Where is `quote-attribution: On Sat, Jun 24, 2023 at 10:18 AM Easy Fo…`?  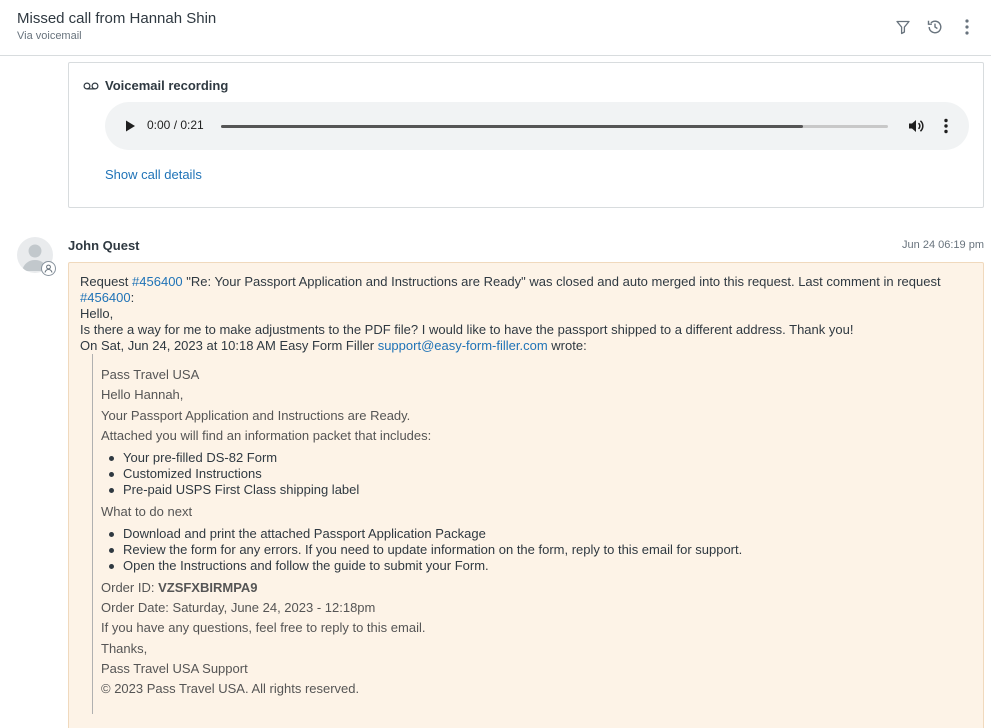 quote-attribution: On Sat, Jun 24, 2023 at 10:18 AM Easy Fo… is located at coordinates (525, 346).